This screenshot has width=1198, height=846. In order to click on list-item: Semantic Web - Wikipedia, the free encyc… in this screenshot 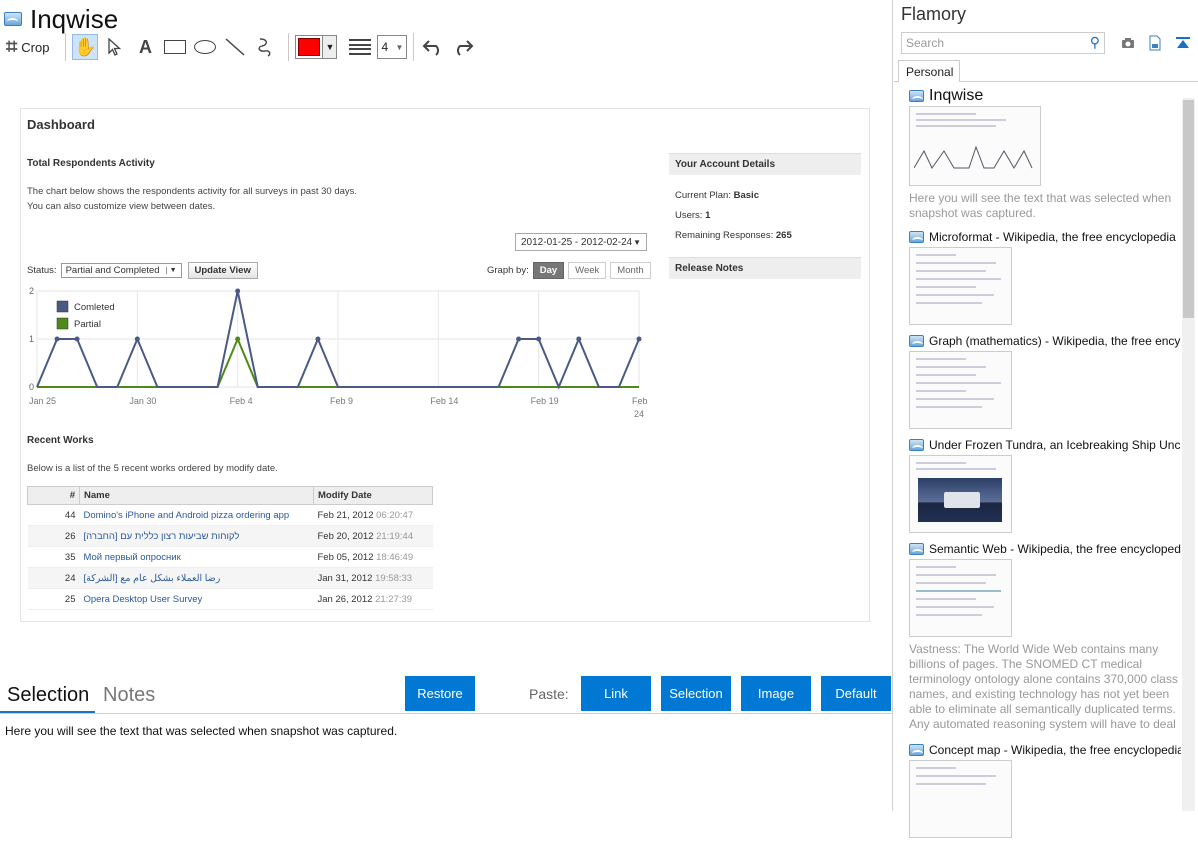, I will do `click(1045, 637)`.